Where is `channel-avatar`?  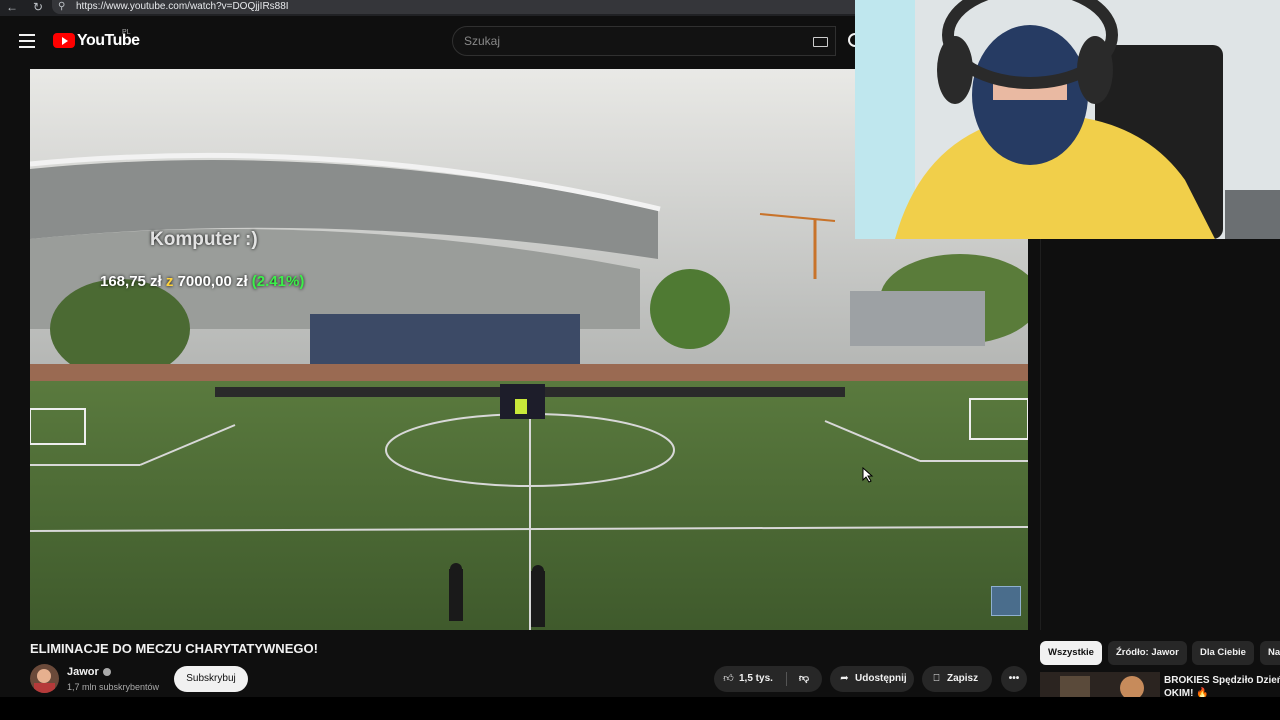
channel-avatar is located at coordinates (44, 678).